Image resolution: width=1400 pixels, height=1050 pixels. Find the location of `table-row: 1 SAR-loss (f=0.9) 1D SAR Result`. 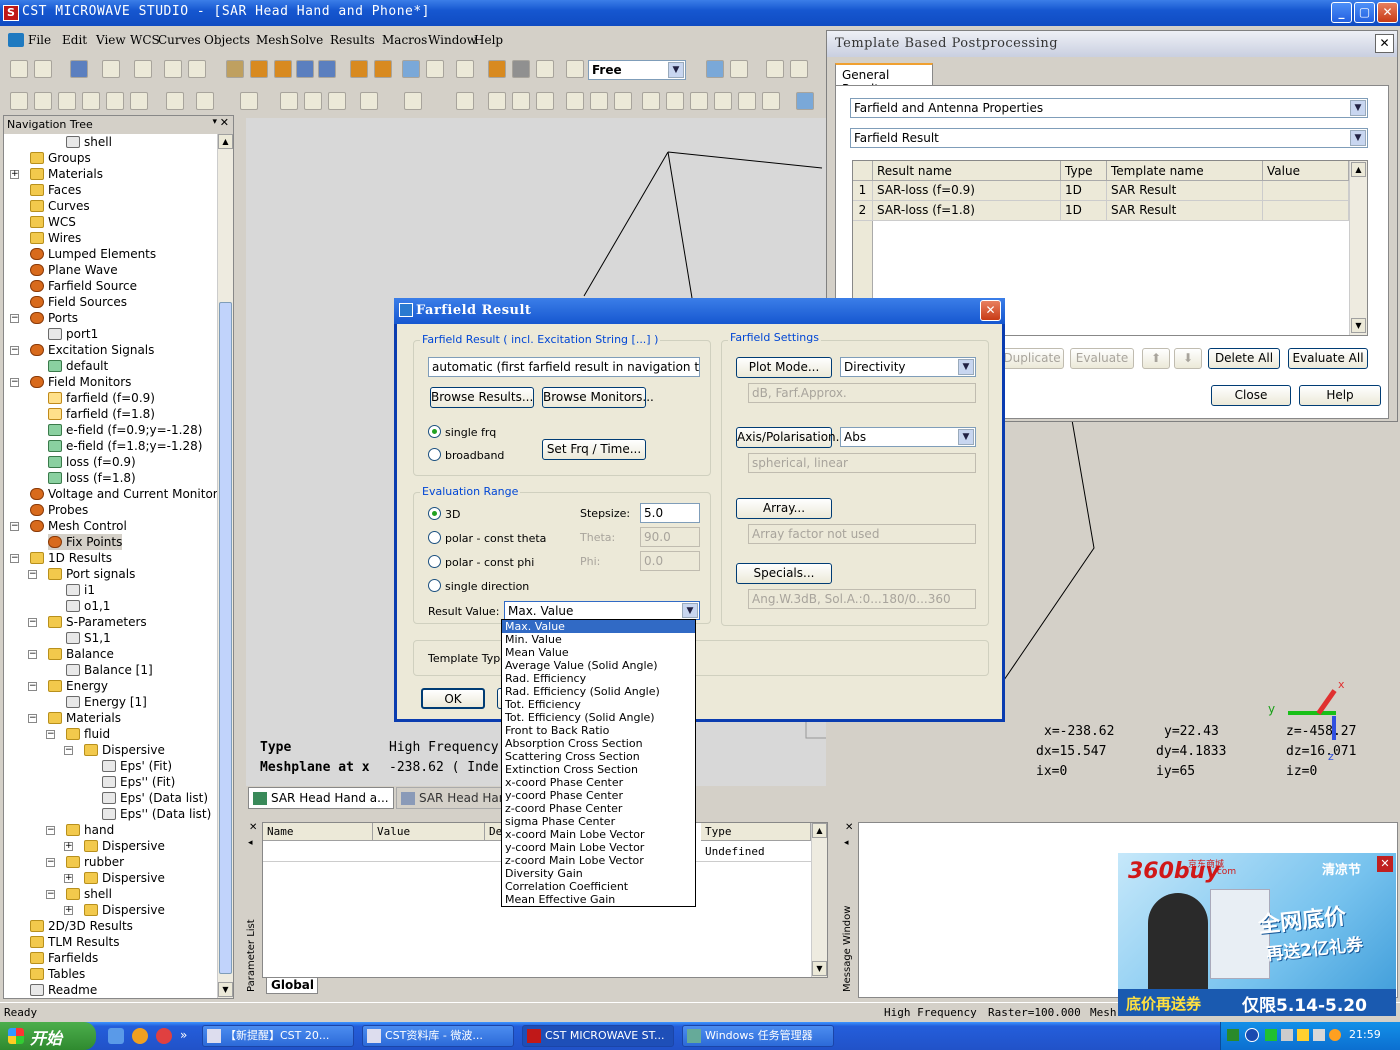

table-row: 1 SAR-loss (f=0.9) 1D SAR Result is located at coordinates (1101, 191).